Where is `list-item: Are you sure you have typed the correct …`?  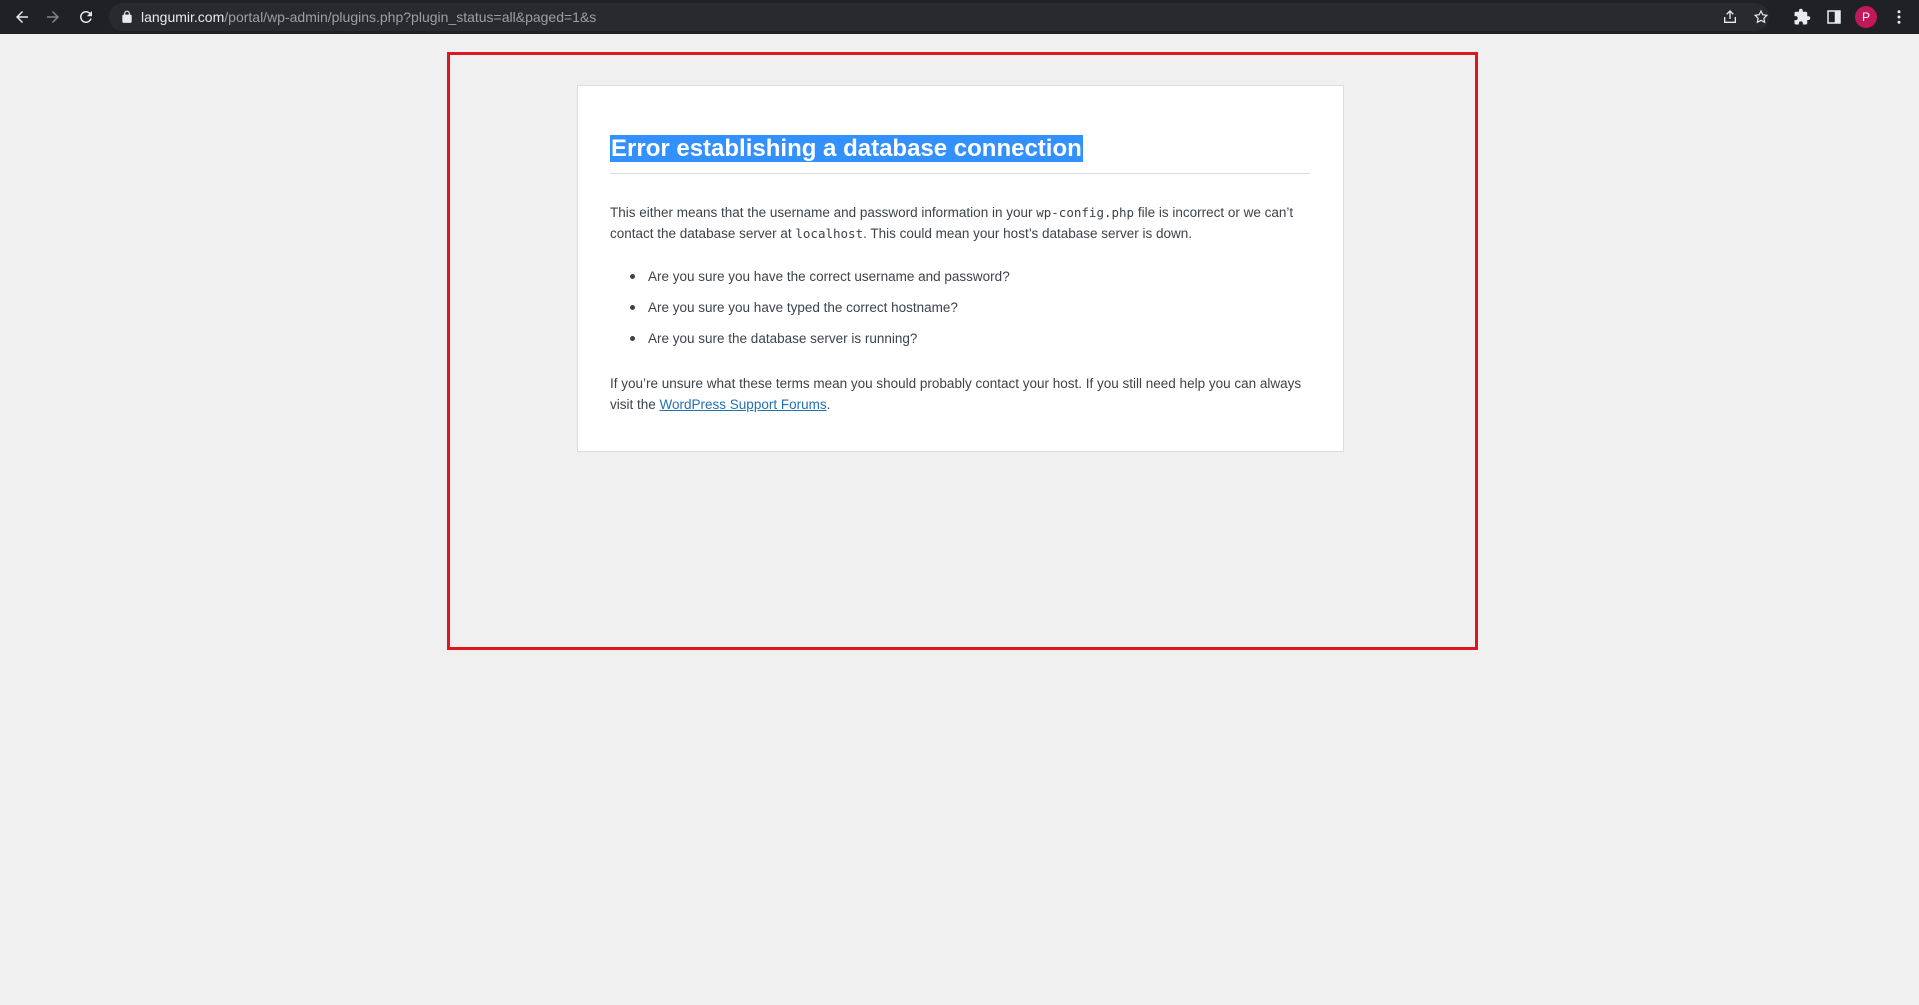 list-item: Are you sure you have typed the correct … is located at coordinates (968, 312).